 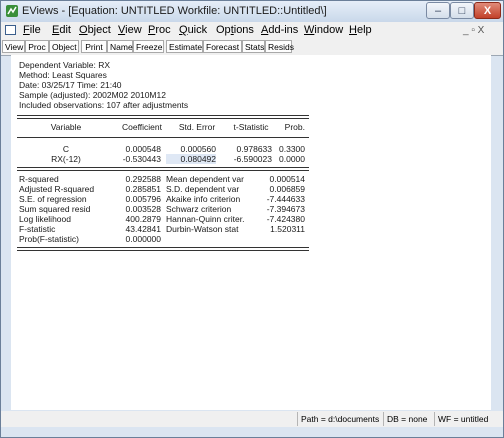 What do you see at coordinates (198, 149) in the screenshot?
I see `coef-row-std-error: 0.000560` at bounding box center [198, 149].